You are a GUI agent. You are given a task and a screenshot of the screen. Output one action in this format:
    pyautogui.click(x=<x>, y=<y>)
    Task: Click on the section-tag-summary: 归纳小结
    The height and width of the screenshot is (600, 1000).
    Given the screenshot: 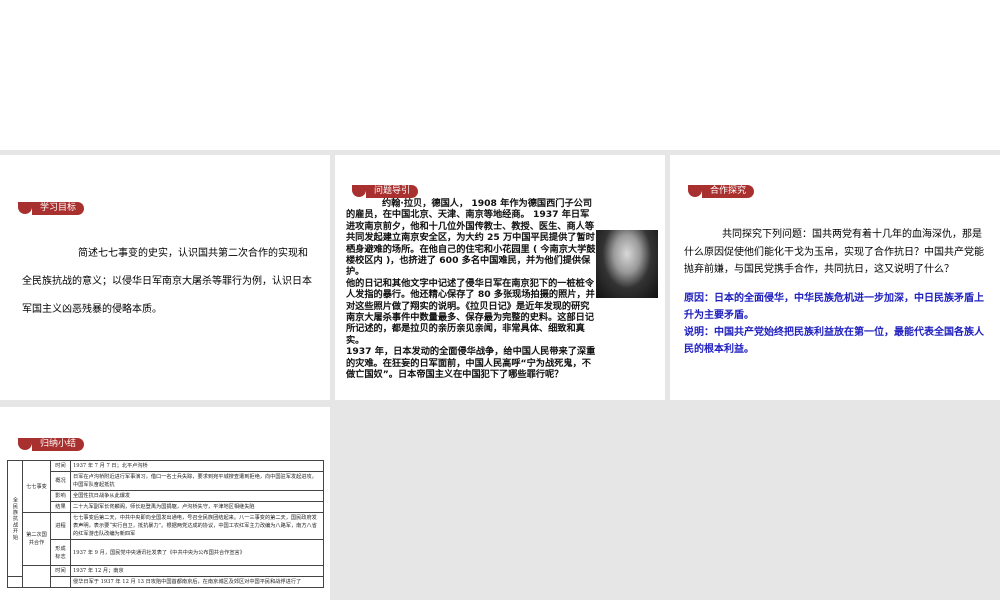 What is the action you would take?
    pyautogui.click(x=51, y=444)
    